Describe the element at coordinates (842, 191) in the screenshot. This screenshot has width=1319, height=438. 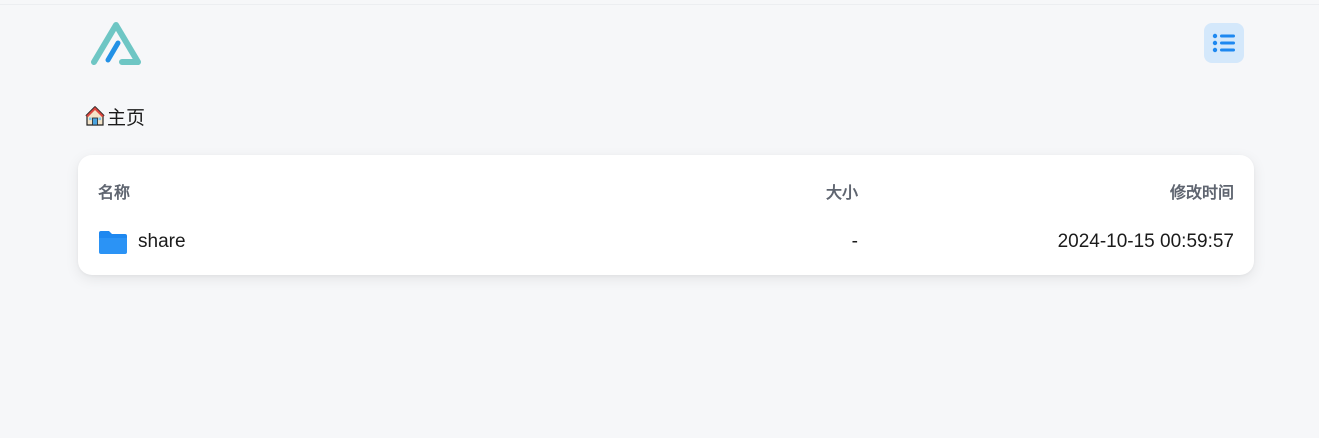
I see `column-header-size: 大小` at that location.